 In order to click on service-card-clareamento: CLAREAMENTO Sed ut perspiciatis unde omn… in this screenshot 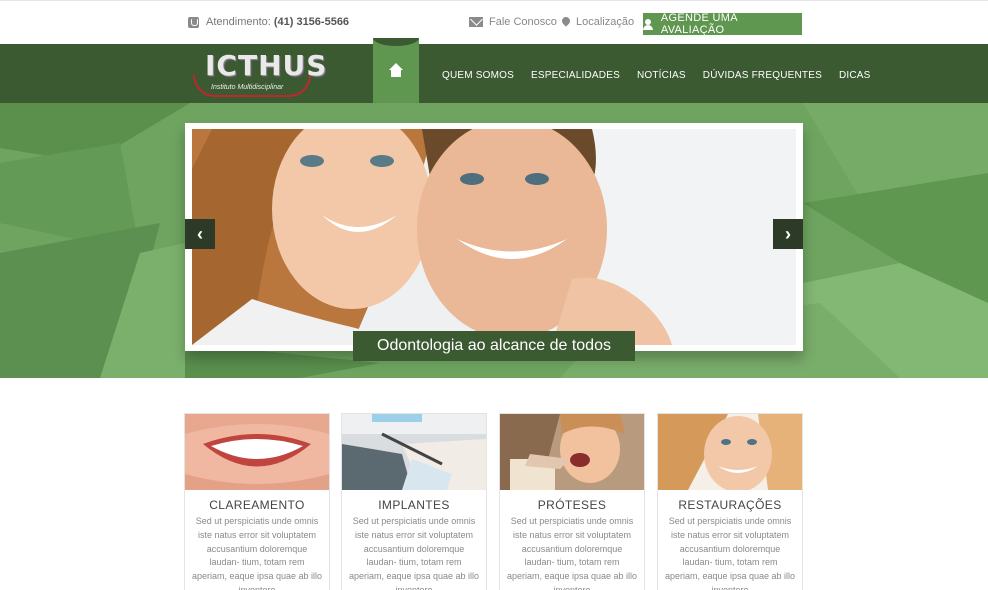, I will do `click(257, 501)`.